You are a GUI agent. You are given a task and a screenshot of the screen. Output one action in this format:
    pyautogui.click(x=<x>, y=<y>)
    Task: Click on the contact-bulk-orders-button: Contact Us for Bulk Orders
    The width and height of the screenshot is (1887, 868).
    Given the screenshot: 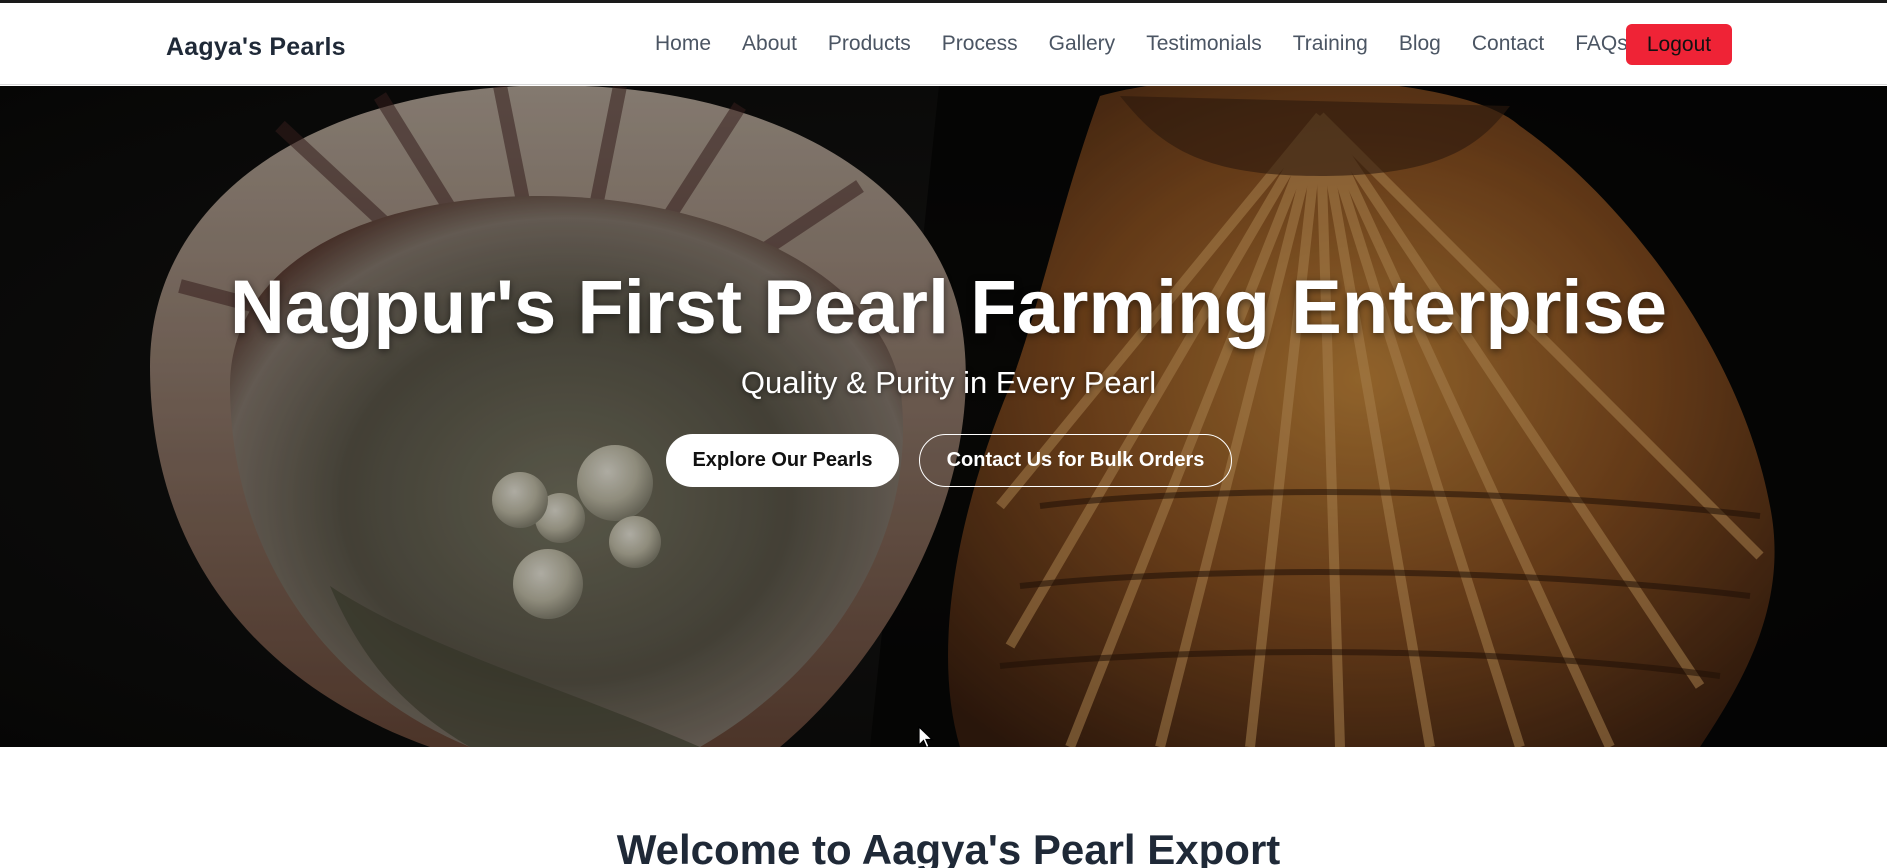 What is the action you would take?
    pyautogui.click(x=1075, y=460)
    